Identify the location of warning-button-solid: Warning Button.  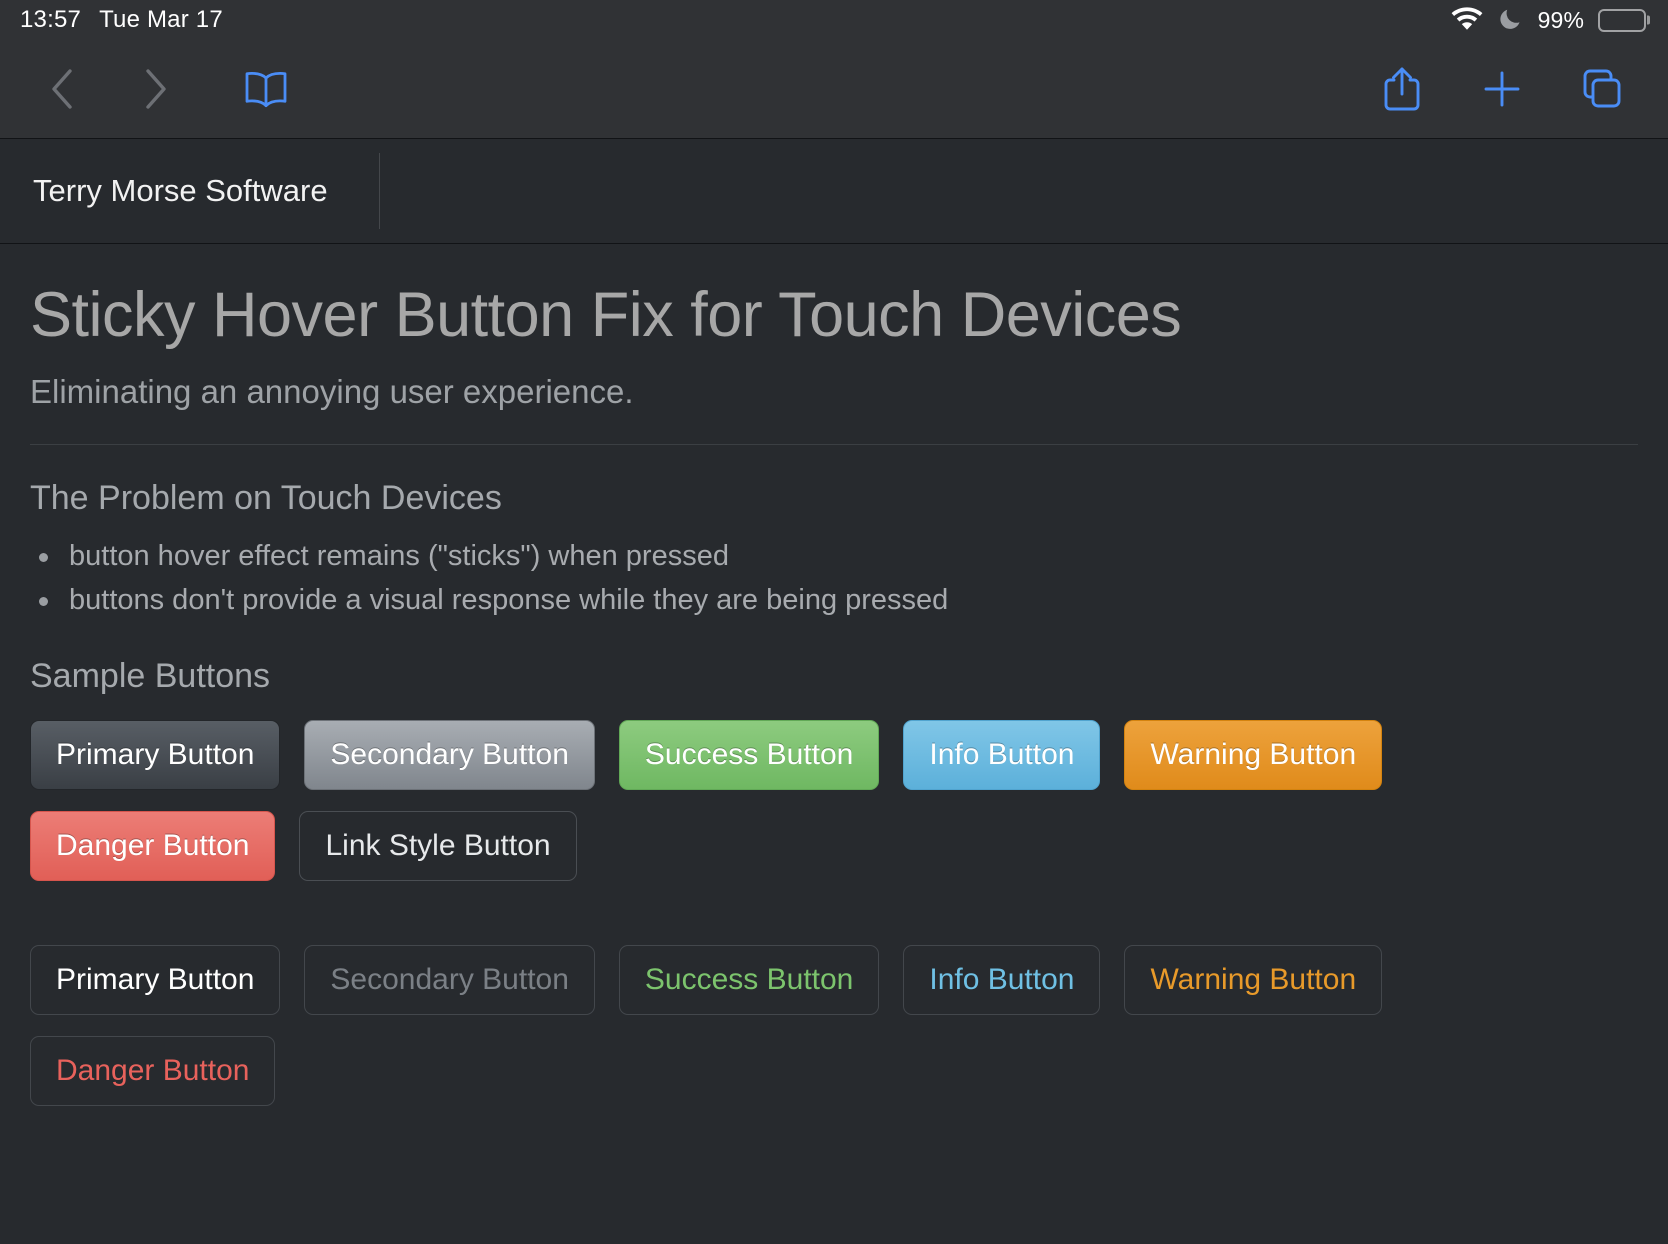
(1253, 755).